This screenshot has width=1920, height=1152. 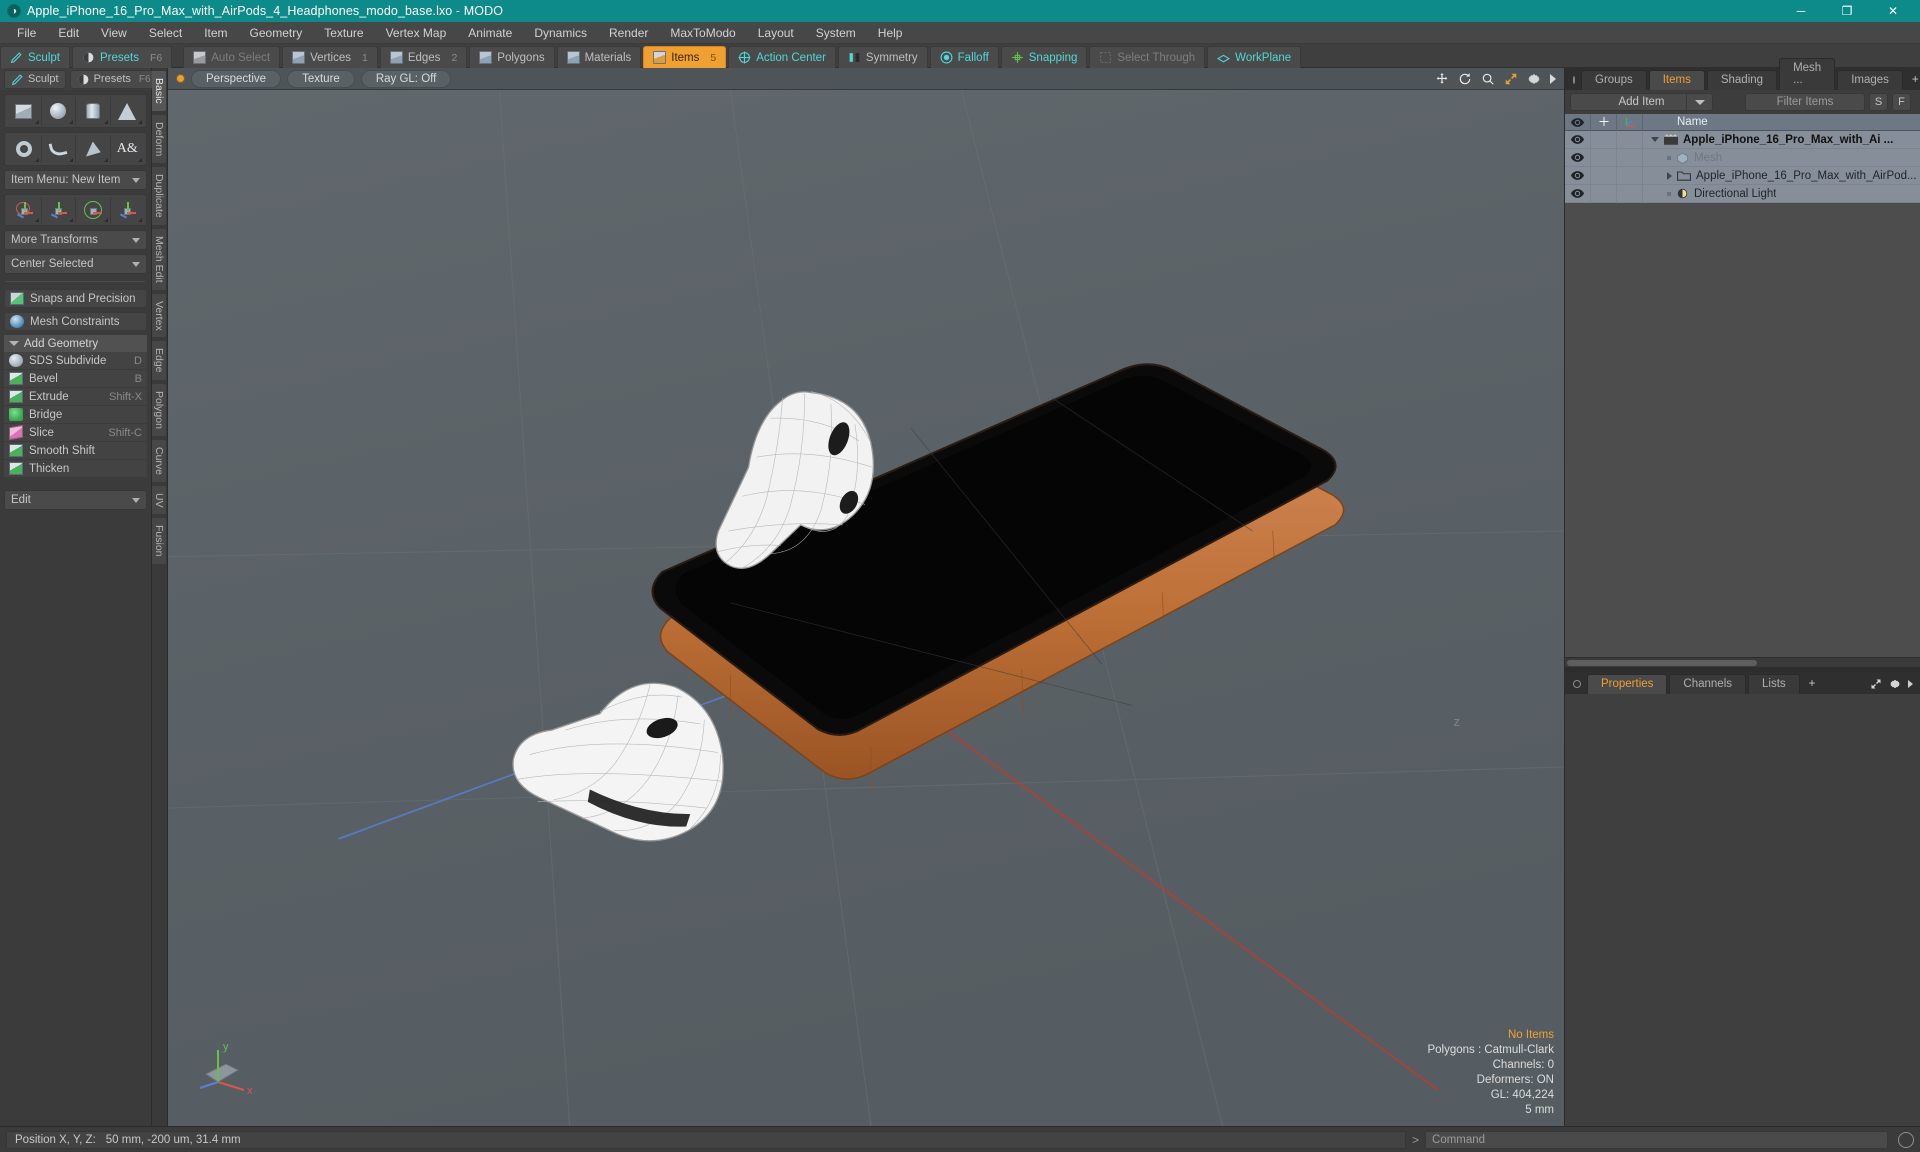 I want to click on right-tab-items: Items, so click(x=1676, y=80).